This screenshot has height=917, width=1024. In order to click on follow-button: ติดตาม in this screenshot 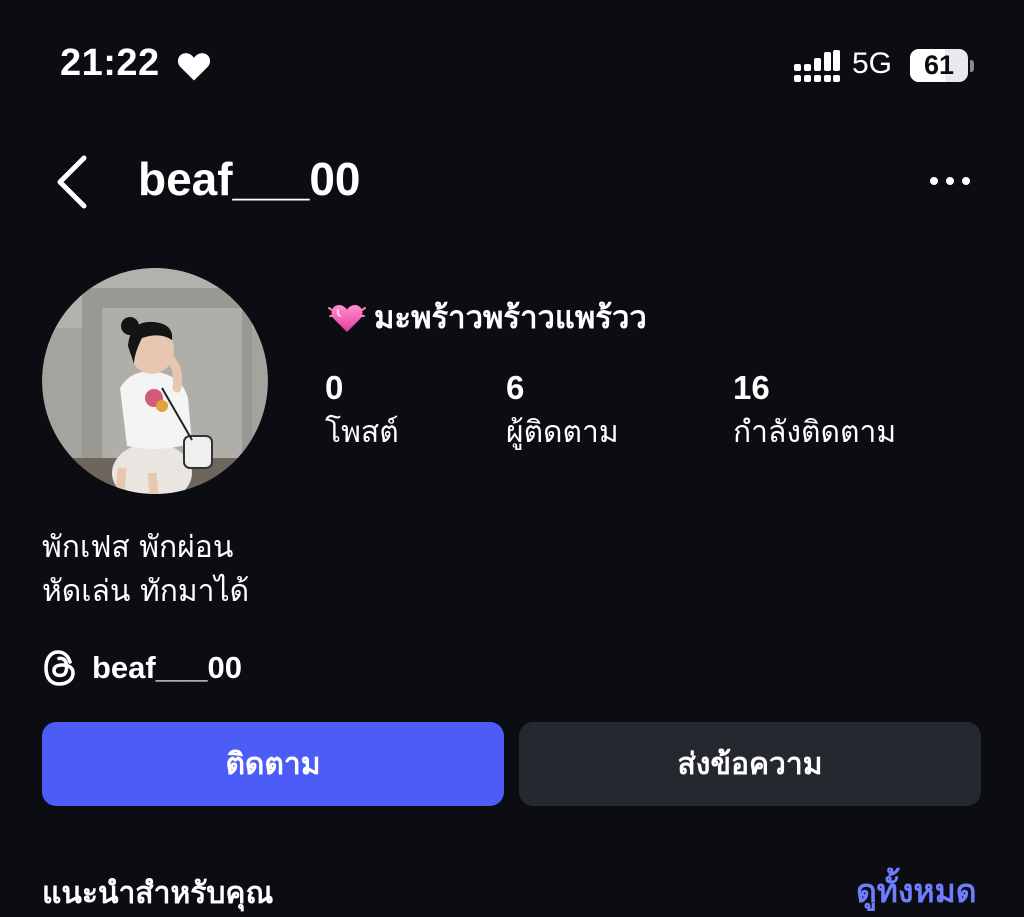, I will do `click(273, 764)`.